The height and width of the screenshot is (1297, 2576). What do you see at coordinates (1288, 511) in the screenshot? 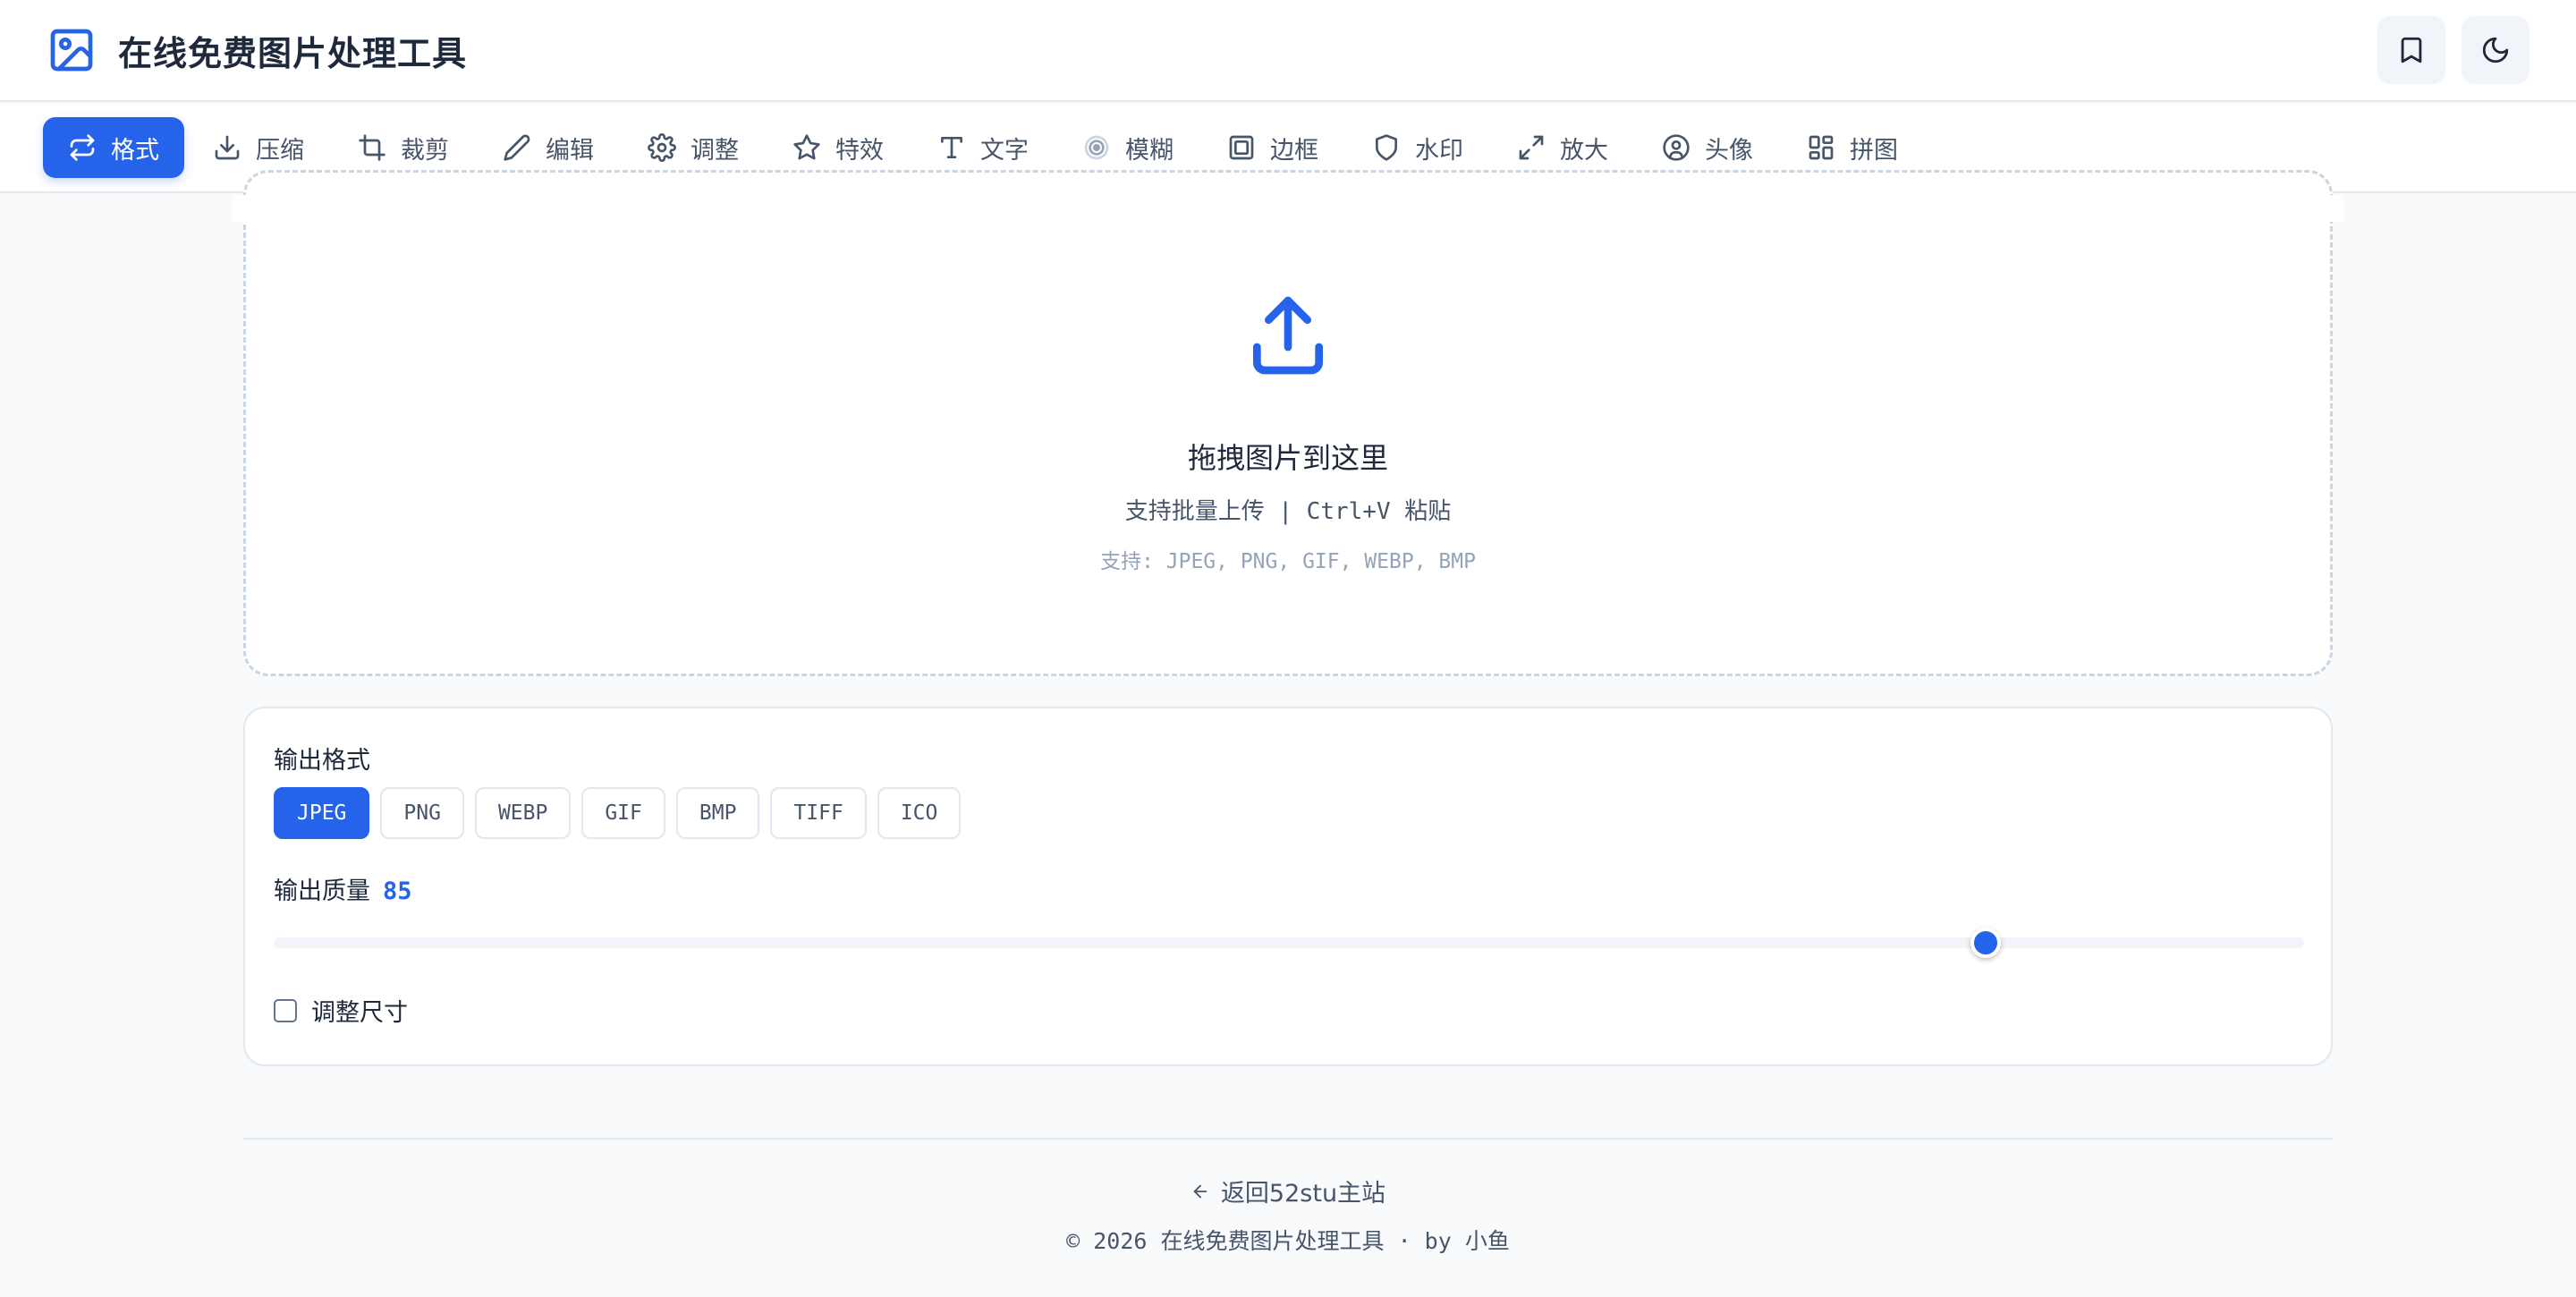
I see `upload-subtitle: 支持批量上传 | Ctrl+V 粘贴` at bounding box center [1288, 511].